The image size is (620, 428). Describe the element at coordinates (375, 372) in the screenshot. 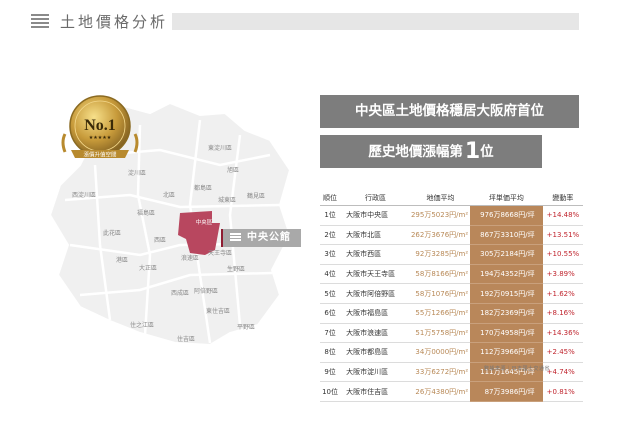

I see `cell-district: 大阪市淀川區` at that location.